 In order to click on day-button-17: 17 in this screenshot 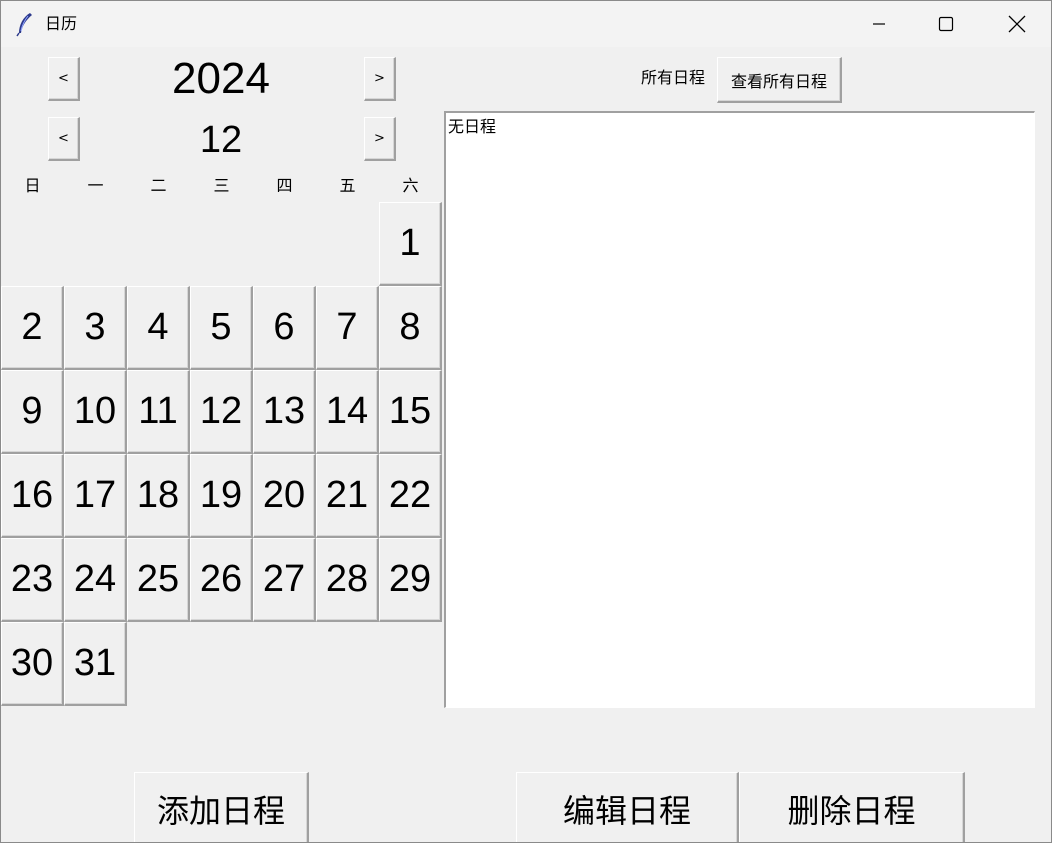, I will do `click(95, 496)`.